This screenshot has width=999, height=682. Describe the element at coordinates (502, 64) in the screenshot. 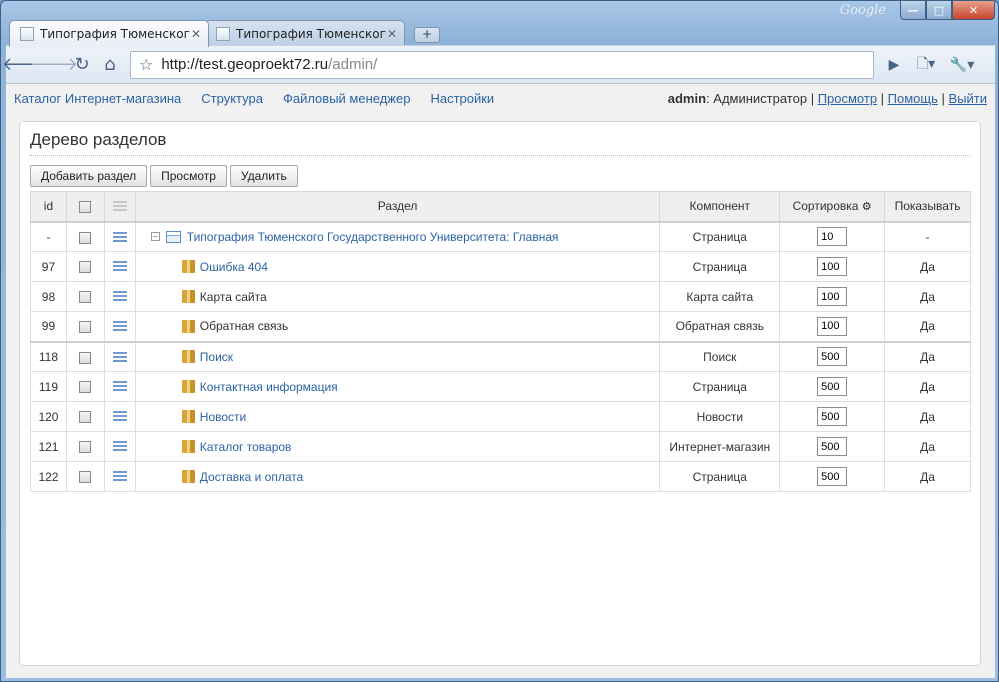

I see `address-bar: ☆ http://test.geoproekt72.ru/admin/` at that location.